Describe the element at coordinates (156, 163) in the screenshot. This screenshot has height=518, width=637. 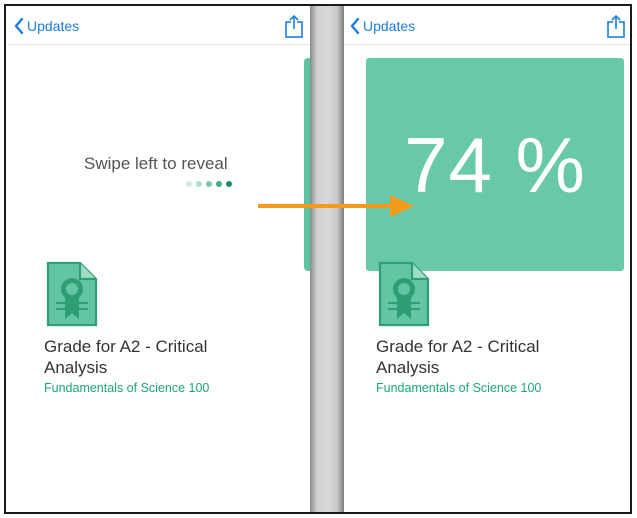
I see `swipe-hint: Swipe left to reveal` at that location.